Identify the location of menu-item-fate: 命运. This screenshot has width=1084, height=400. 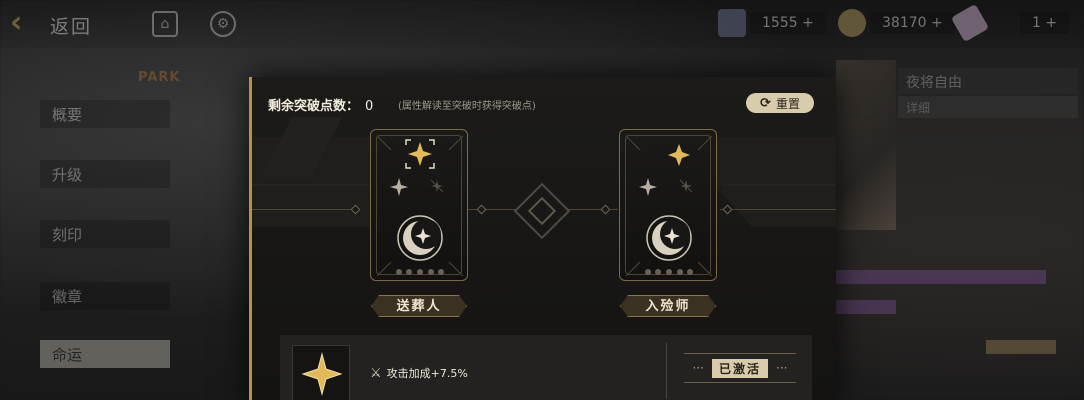
(105, 354).